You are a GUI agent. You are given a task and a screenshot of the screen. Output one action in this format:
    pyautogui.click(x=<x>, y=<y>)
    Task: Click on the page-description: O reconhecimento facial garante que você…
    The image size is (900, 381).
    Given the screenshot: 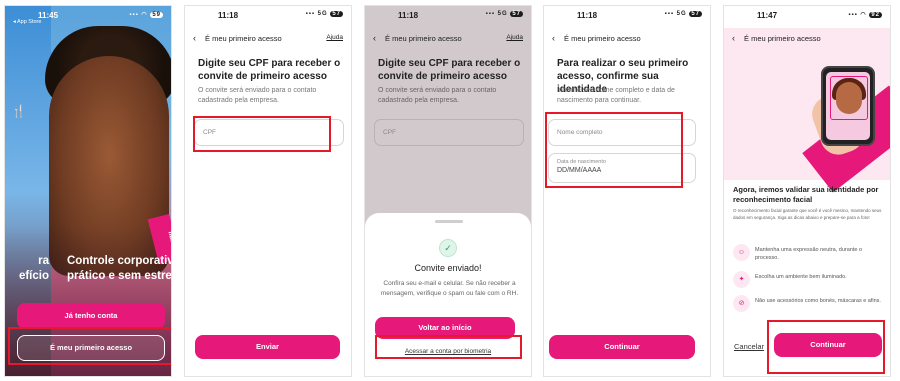 What is the action you would take?
    pyautogui.click(x=807, y=214)
    